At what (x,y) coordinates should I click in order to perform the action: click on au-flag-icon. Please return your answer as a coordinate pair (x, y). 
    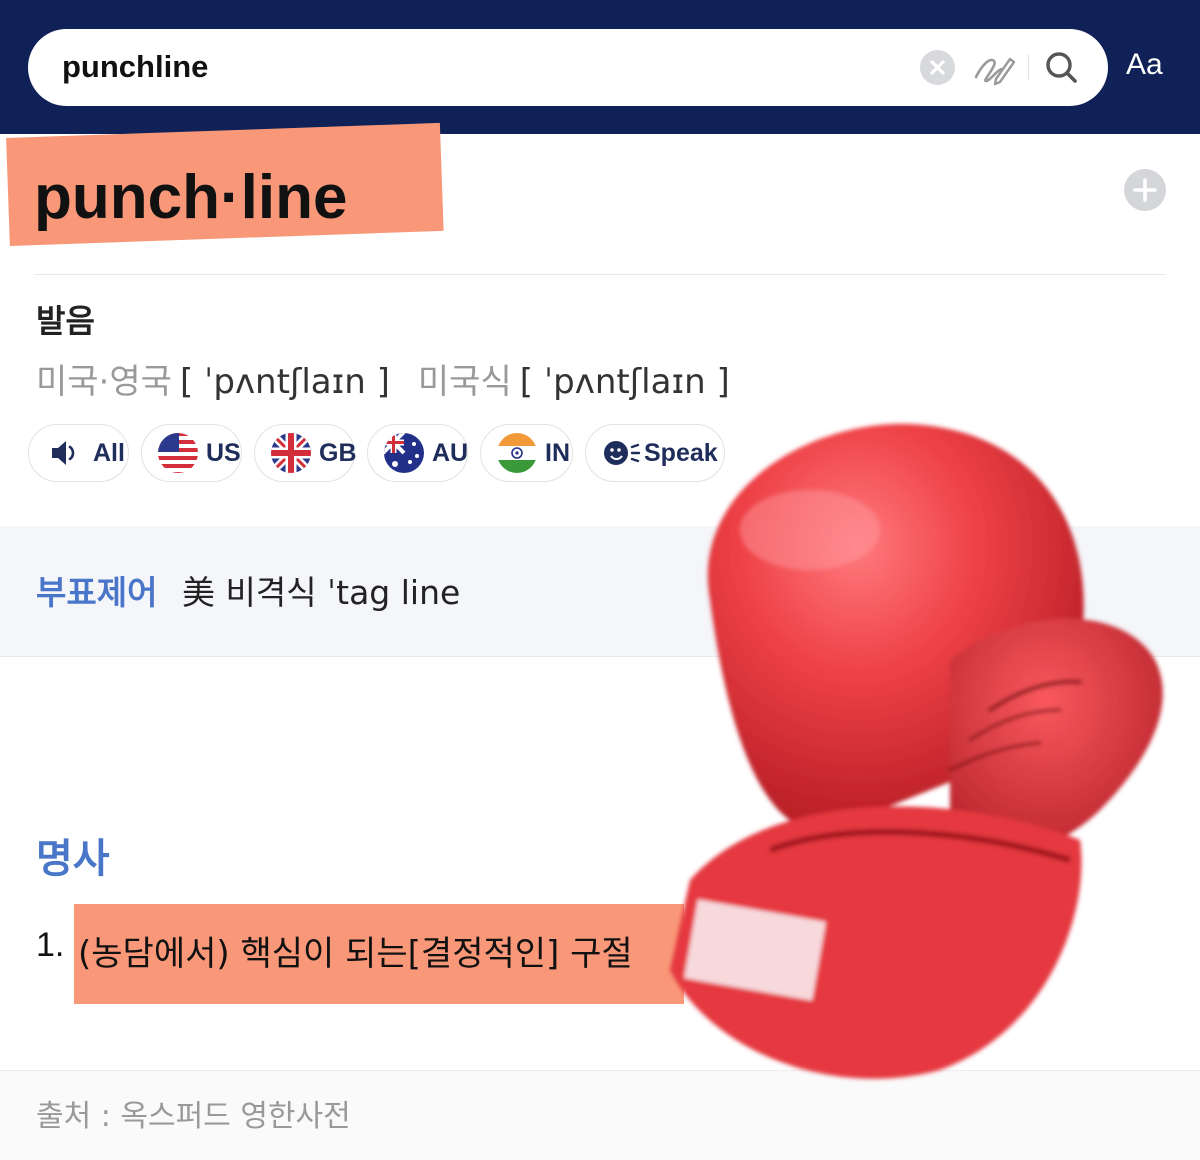
    Looking at the image, I should click on (404, 453).